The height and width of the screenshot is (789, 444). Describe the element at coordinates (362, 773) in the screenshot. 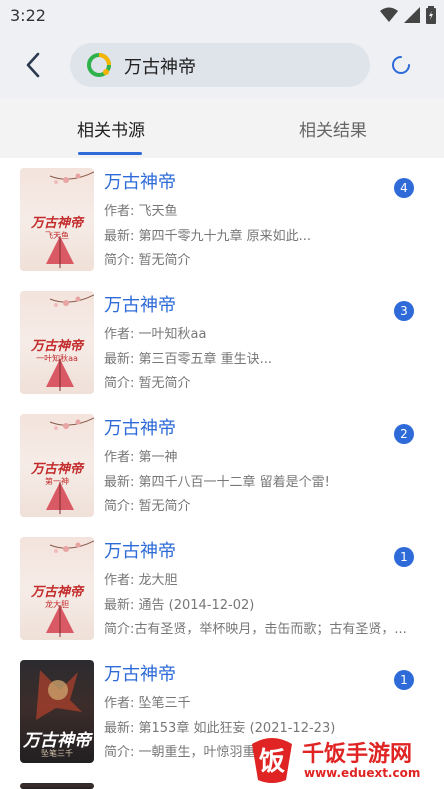

I see `watermark-url: www.eduext.com` at that location.